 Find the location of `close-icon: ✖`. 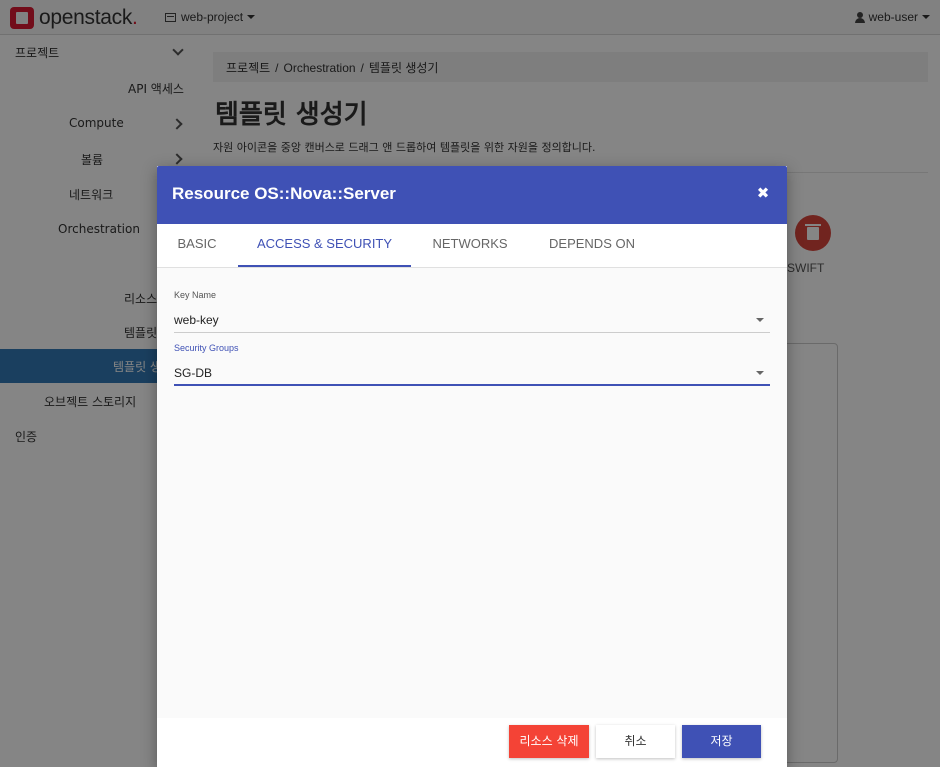

close-icon: ✖ is located at coordinates (763, 193).